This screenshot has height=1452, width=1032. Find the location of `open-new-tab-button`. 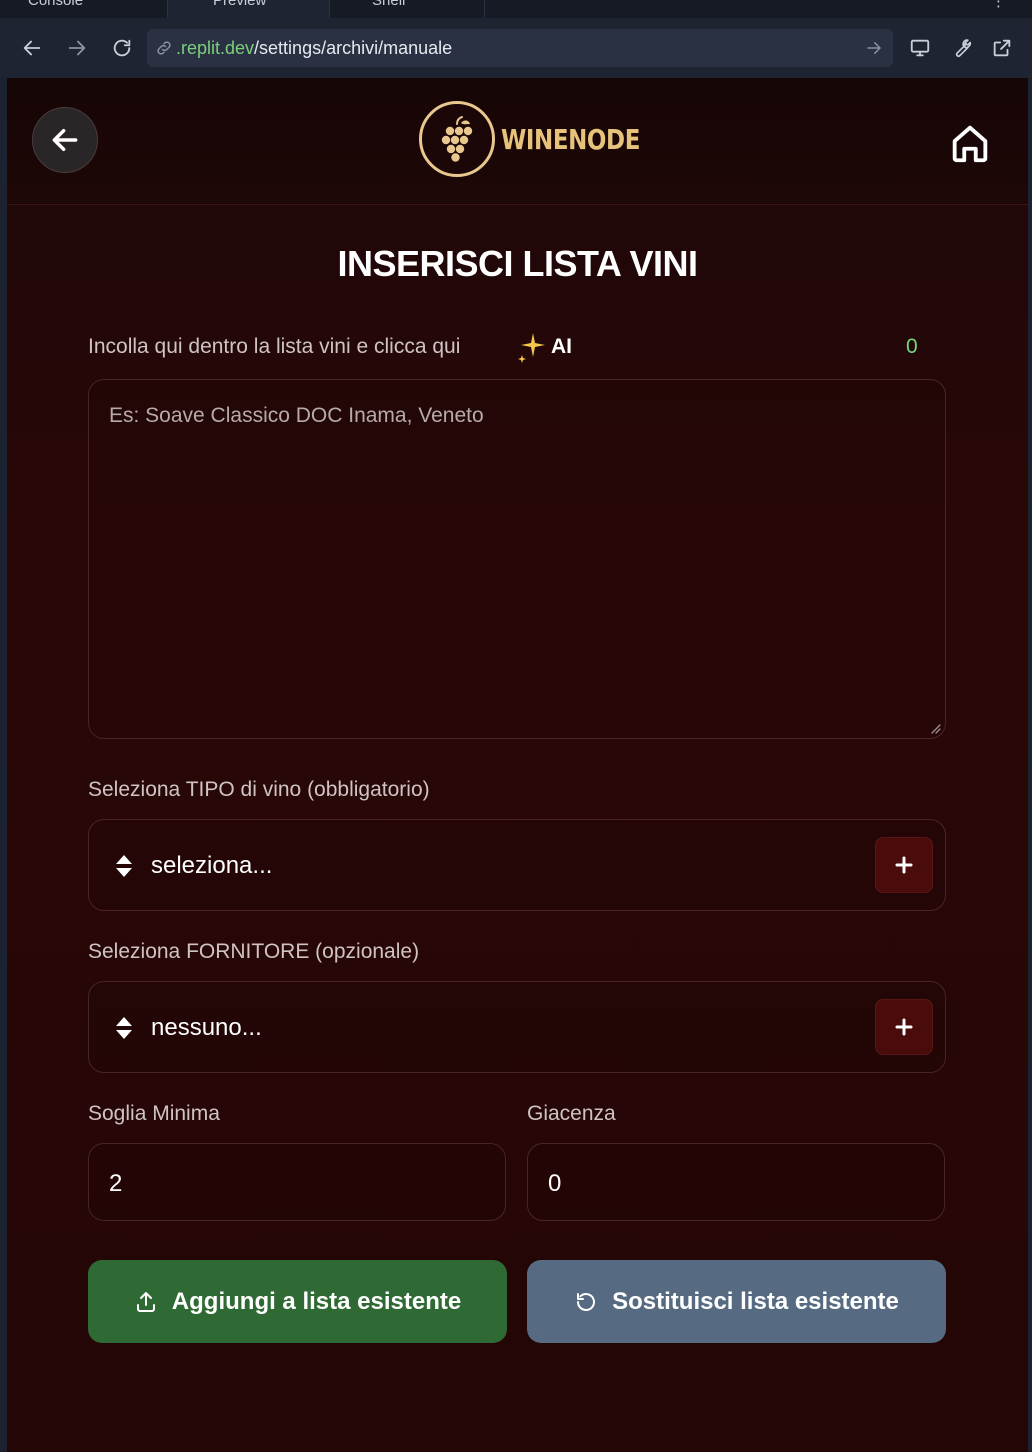

open-new-tab-button is located at coordinates (1002, 48).